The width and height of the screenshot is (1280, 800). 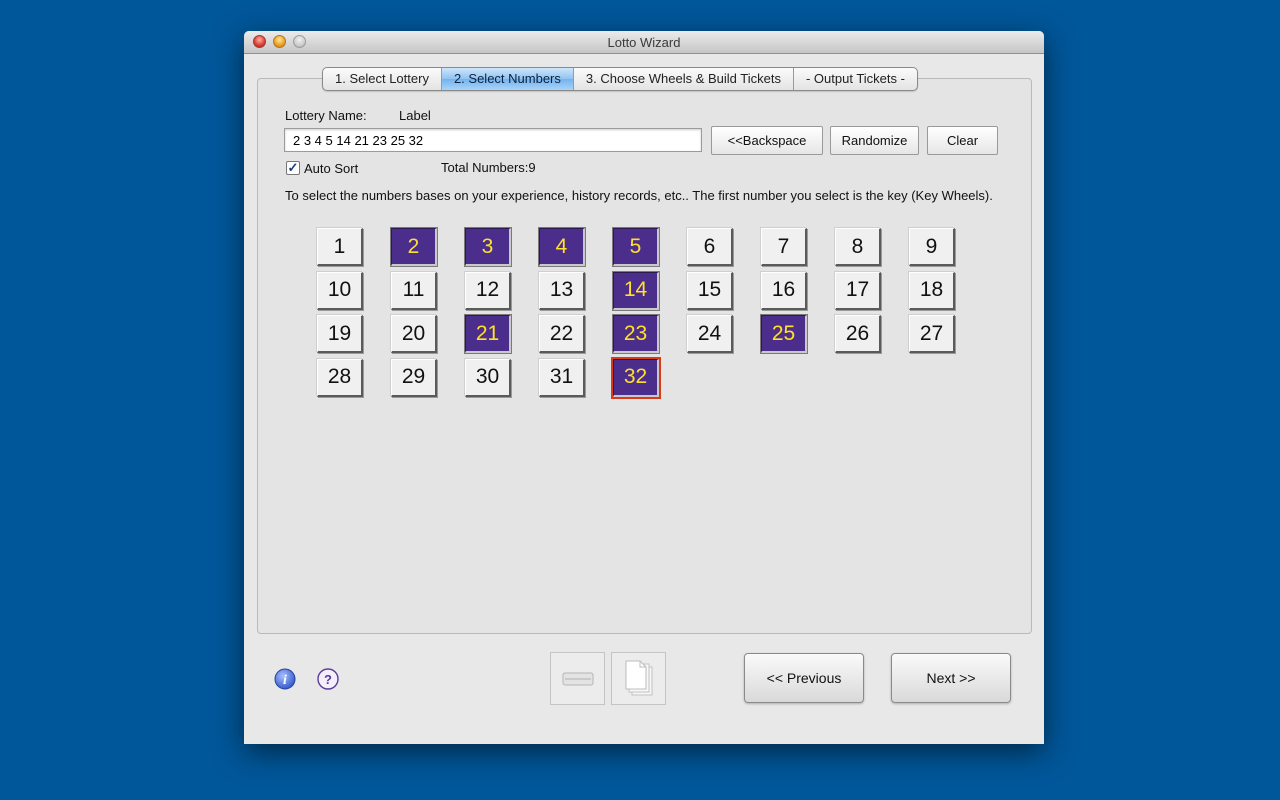 What do you see at coordinates (414, 377) in the screenshot?
I see `number-button-29: 29` at bounding box center [414, 377].